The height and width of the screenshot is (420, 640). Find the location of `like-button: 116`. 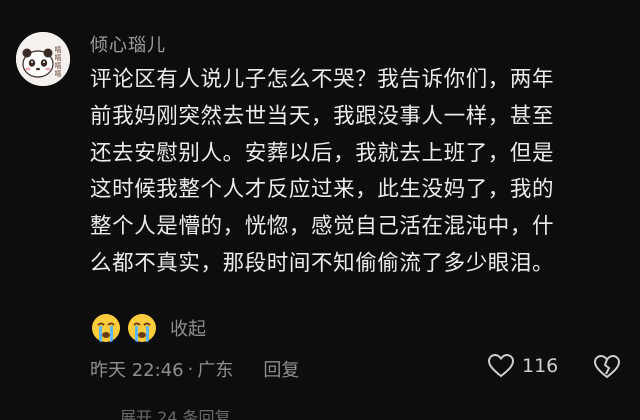

like-button: 116 is located at coordinates (523, 366).